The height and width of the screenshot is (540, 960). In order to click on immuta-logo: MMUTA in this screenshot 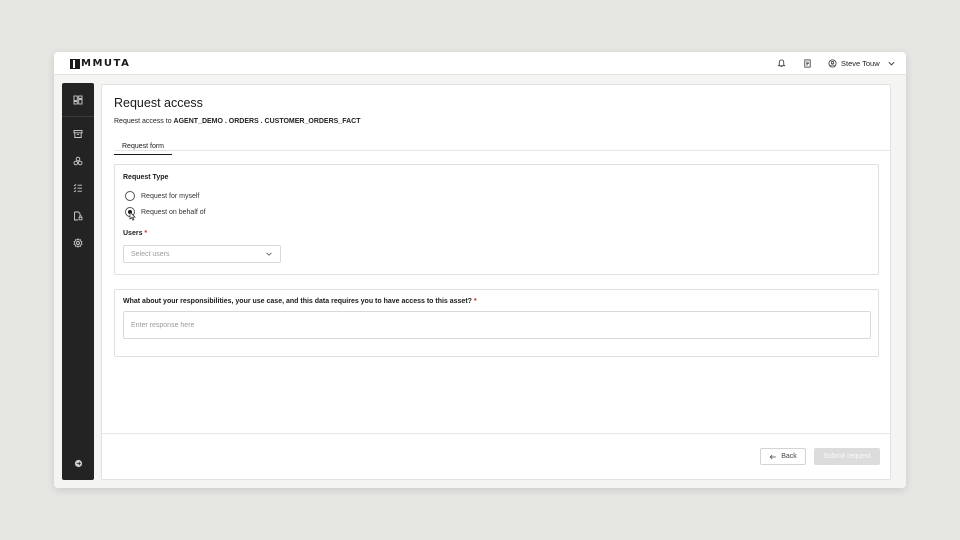, I will do `click(100, 63)`.